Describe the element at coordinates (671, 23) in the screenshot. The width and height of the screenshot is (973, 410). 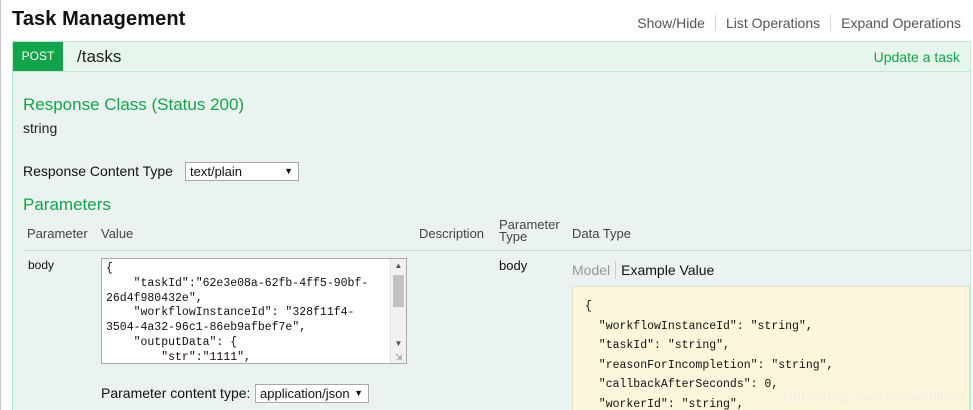
I see `show-hide-link: Show/Hide` at that location.